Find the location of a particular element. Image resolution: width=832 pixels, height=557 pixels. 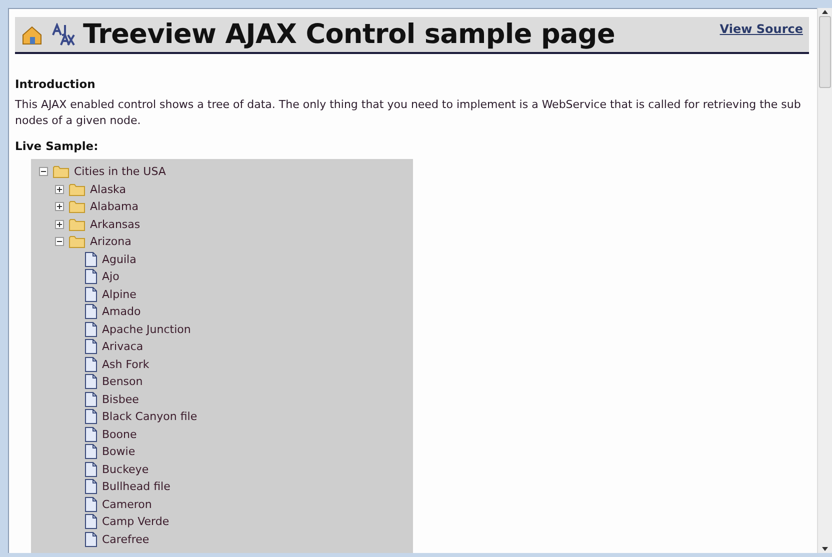

tree-node-label: Alaska is located at coordinates (108, 189).